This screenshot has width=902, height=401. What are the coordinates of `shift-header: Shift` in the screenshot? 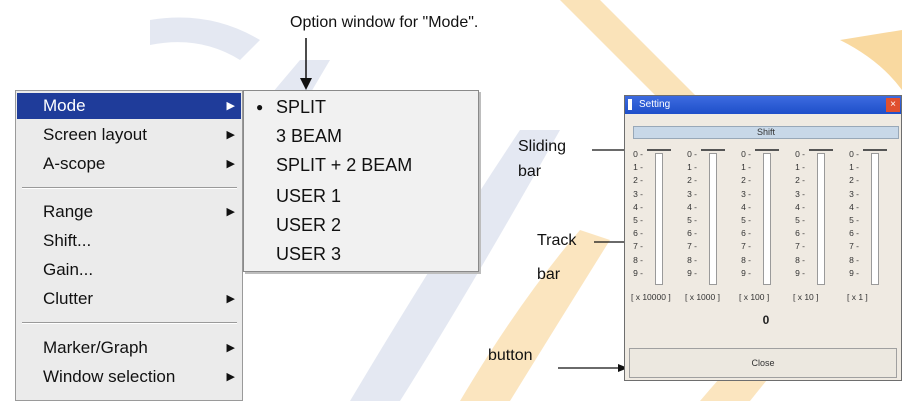 It's located at (766, 132).